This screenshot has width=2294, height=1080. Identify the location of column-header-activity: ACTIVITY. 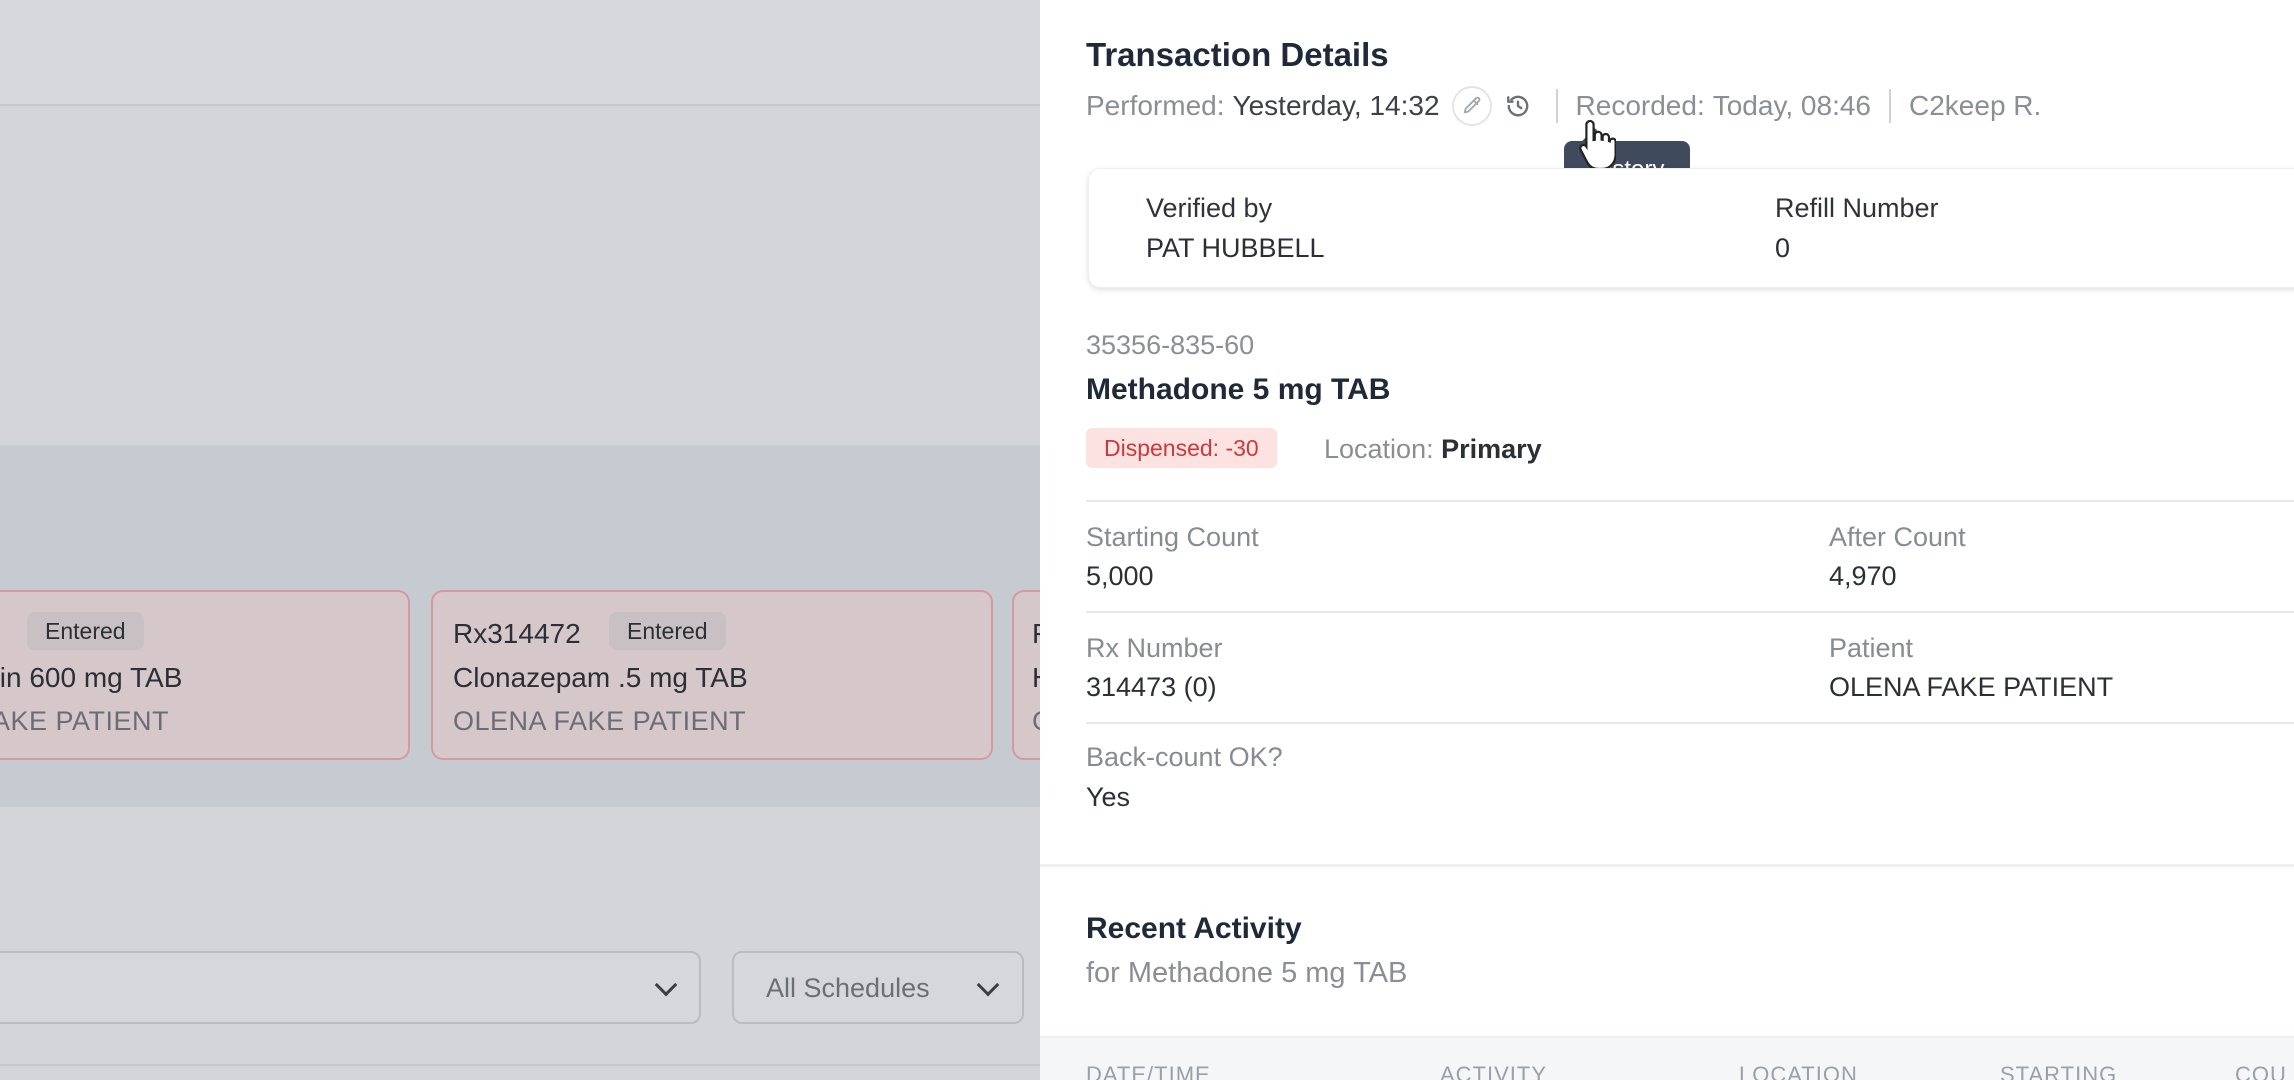
(1493, 1071).